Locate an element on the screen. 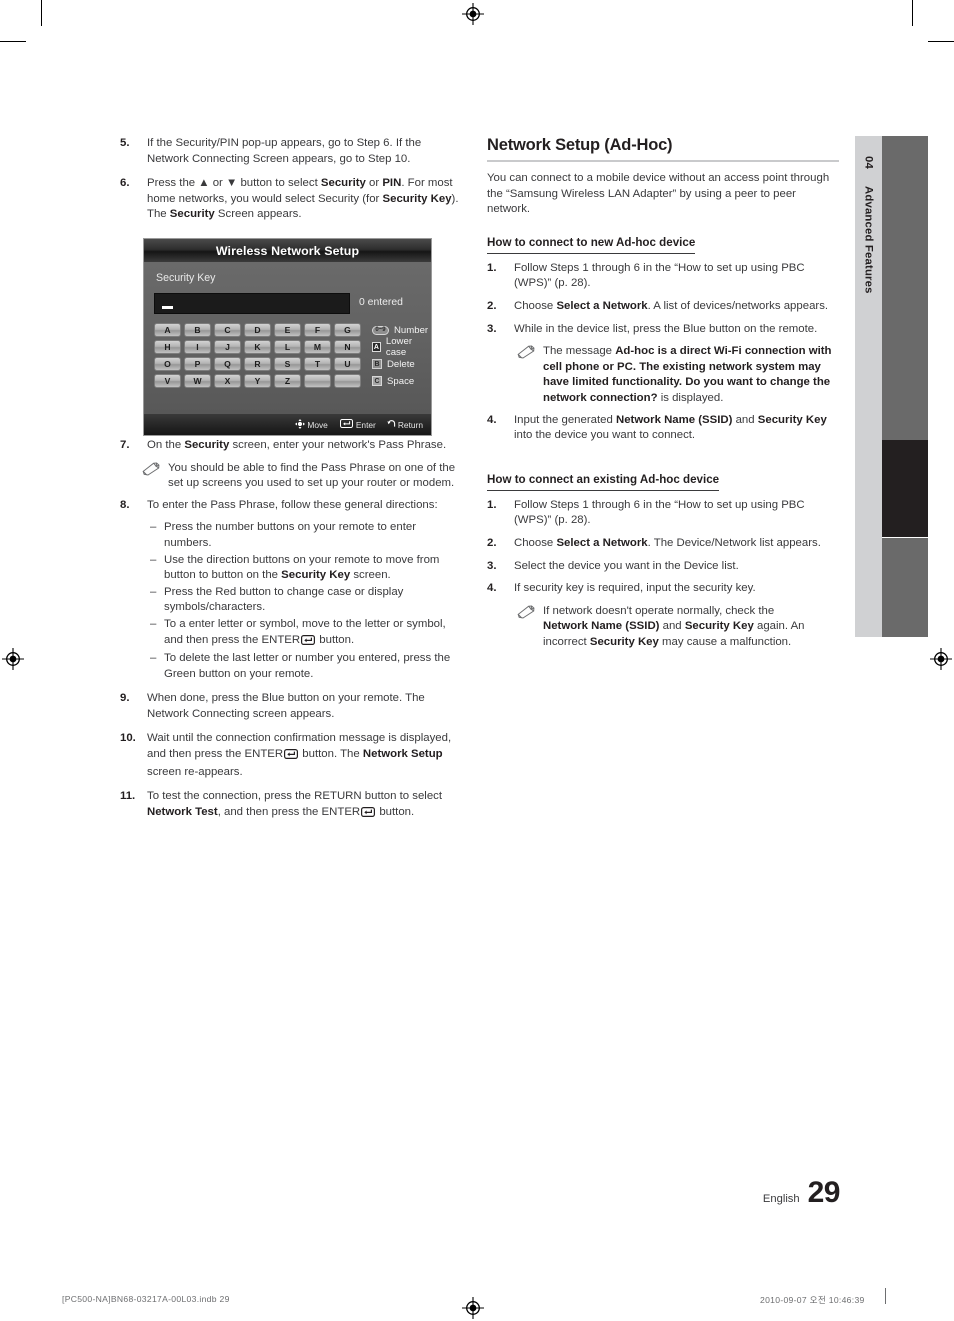 The width and height of the screenshot is (954, 1321). registration-target-bottom is located at coordinates (473, 1308).